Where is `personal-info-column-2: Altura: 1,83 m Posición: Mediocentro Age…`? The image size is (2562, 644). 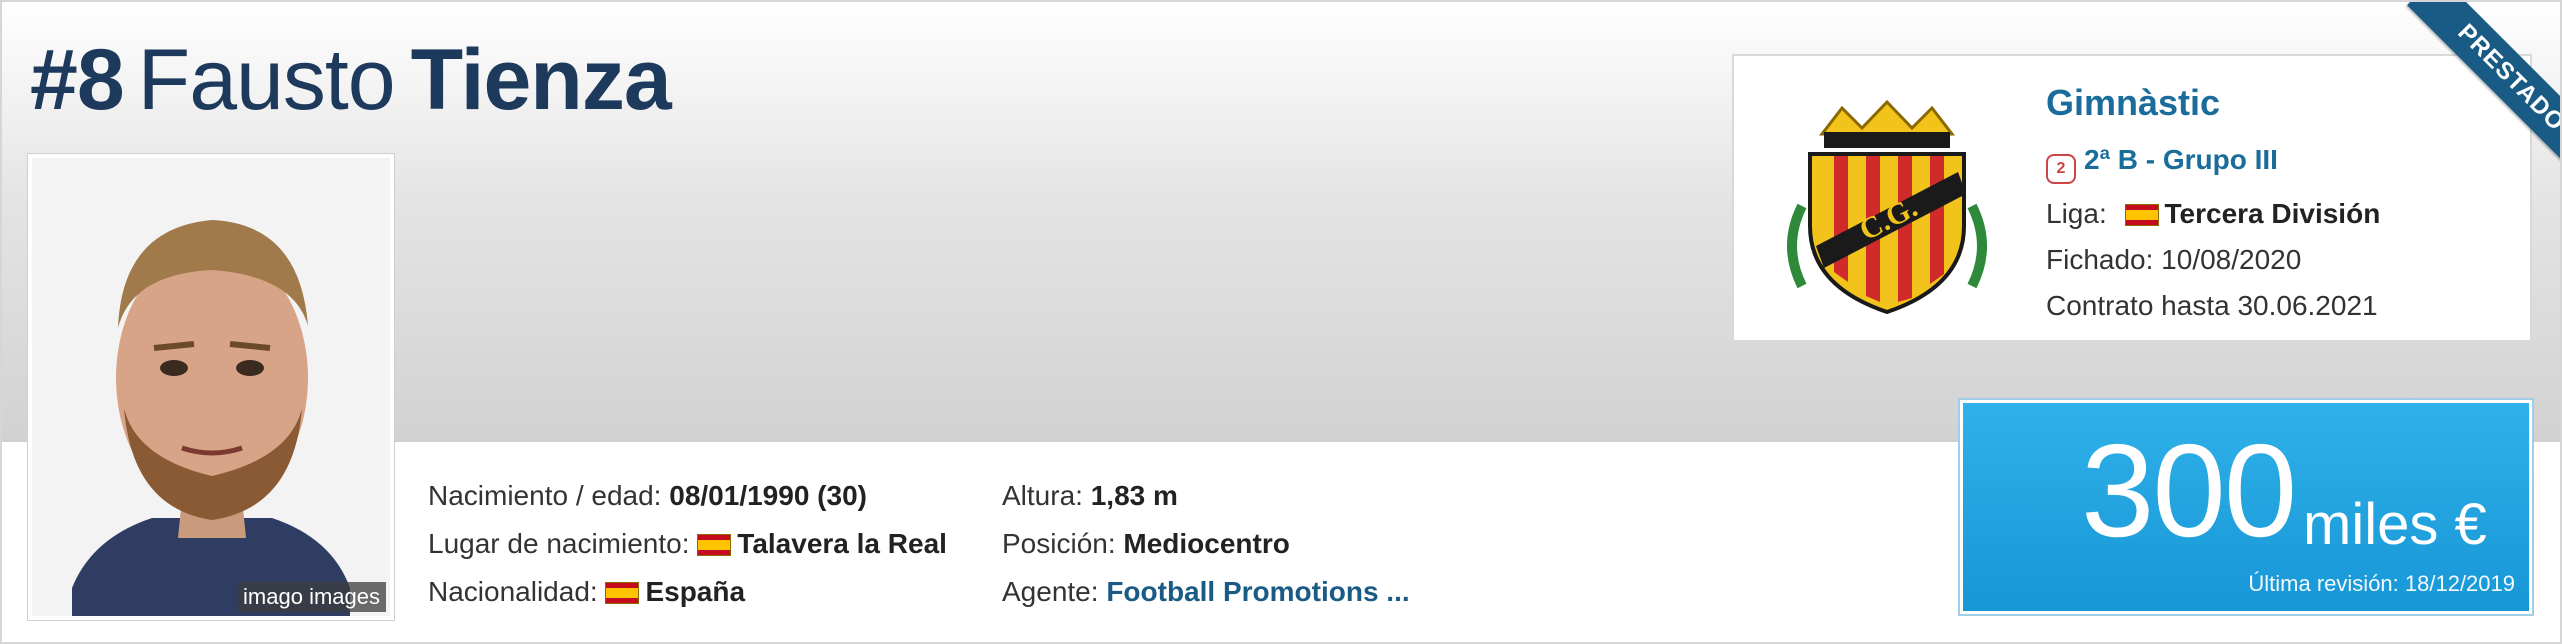 personal-info-column-2: Altura: 1,83 m Posición: Mediocentro Age… is located at coordinates (1206, 544).